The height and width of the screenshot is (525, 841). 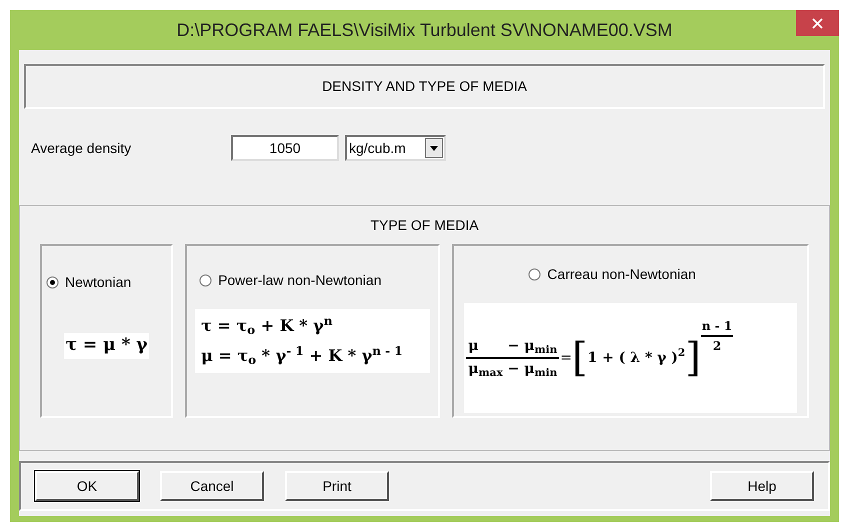 What do you see at coordinates (107, 345) in the screenshot?
I see `formula: τ = μ * γ` at bounding box center [107, 345].